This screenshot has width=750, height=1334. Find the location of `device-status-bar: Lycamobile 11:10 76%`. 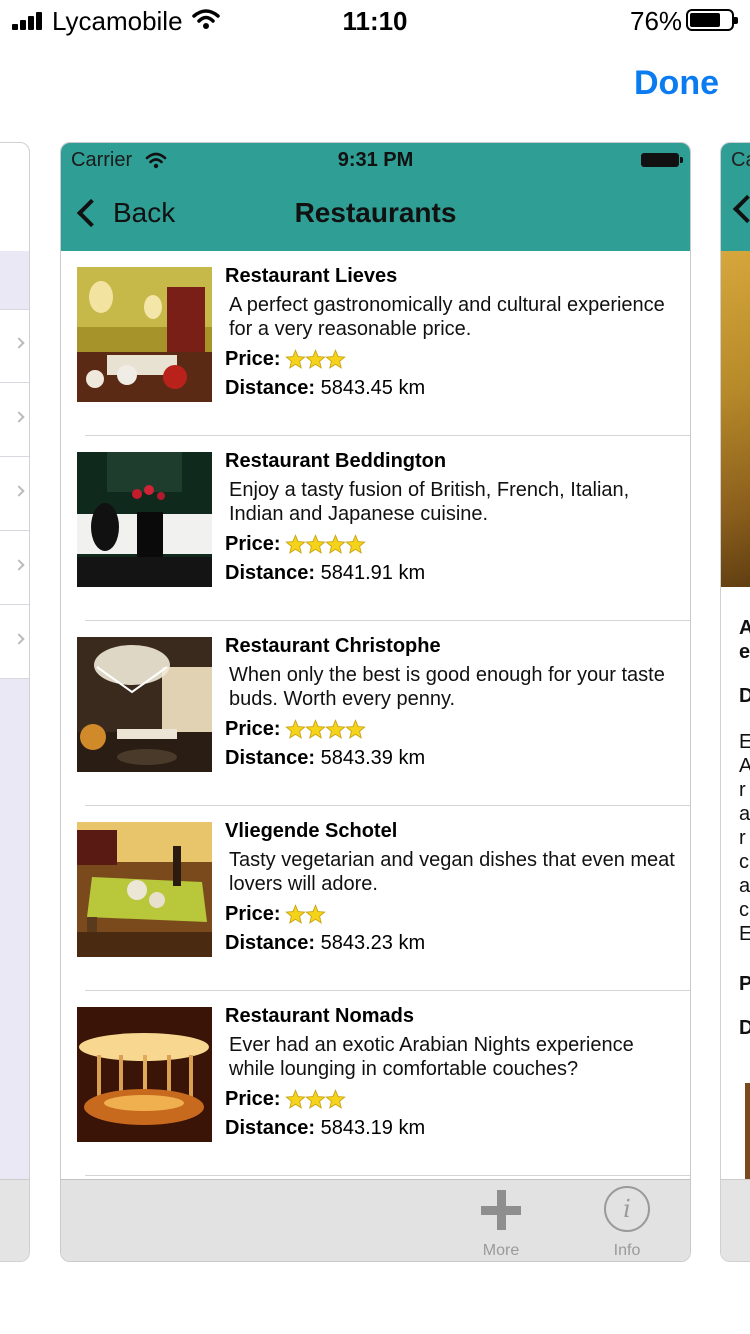

device-status-bar: Lycamobile 11:10 76% is located at coordinates (375, 20).